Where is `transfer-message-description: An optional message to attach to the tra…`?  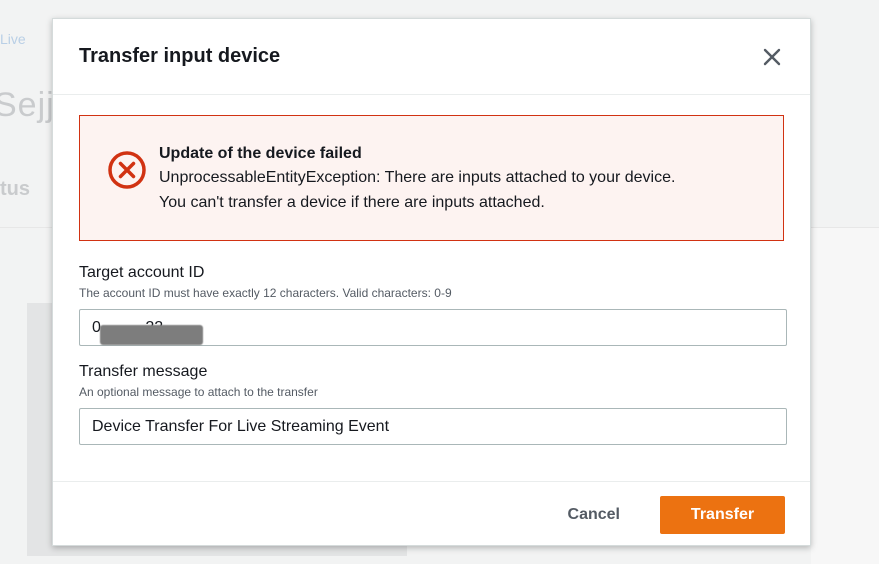 transfer-message-description: An optional message to attach to the tra… is located at coordinates (198, 392).